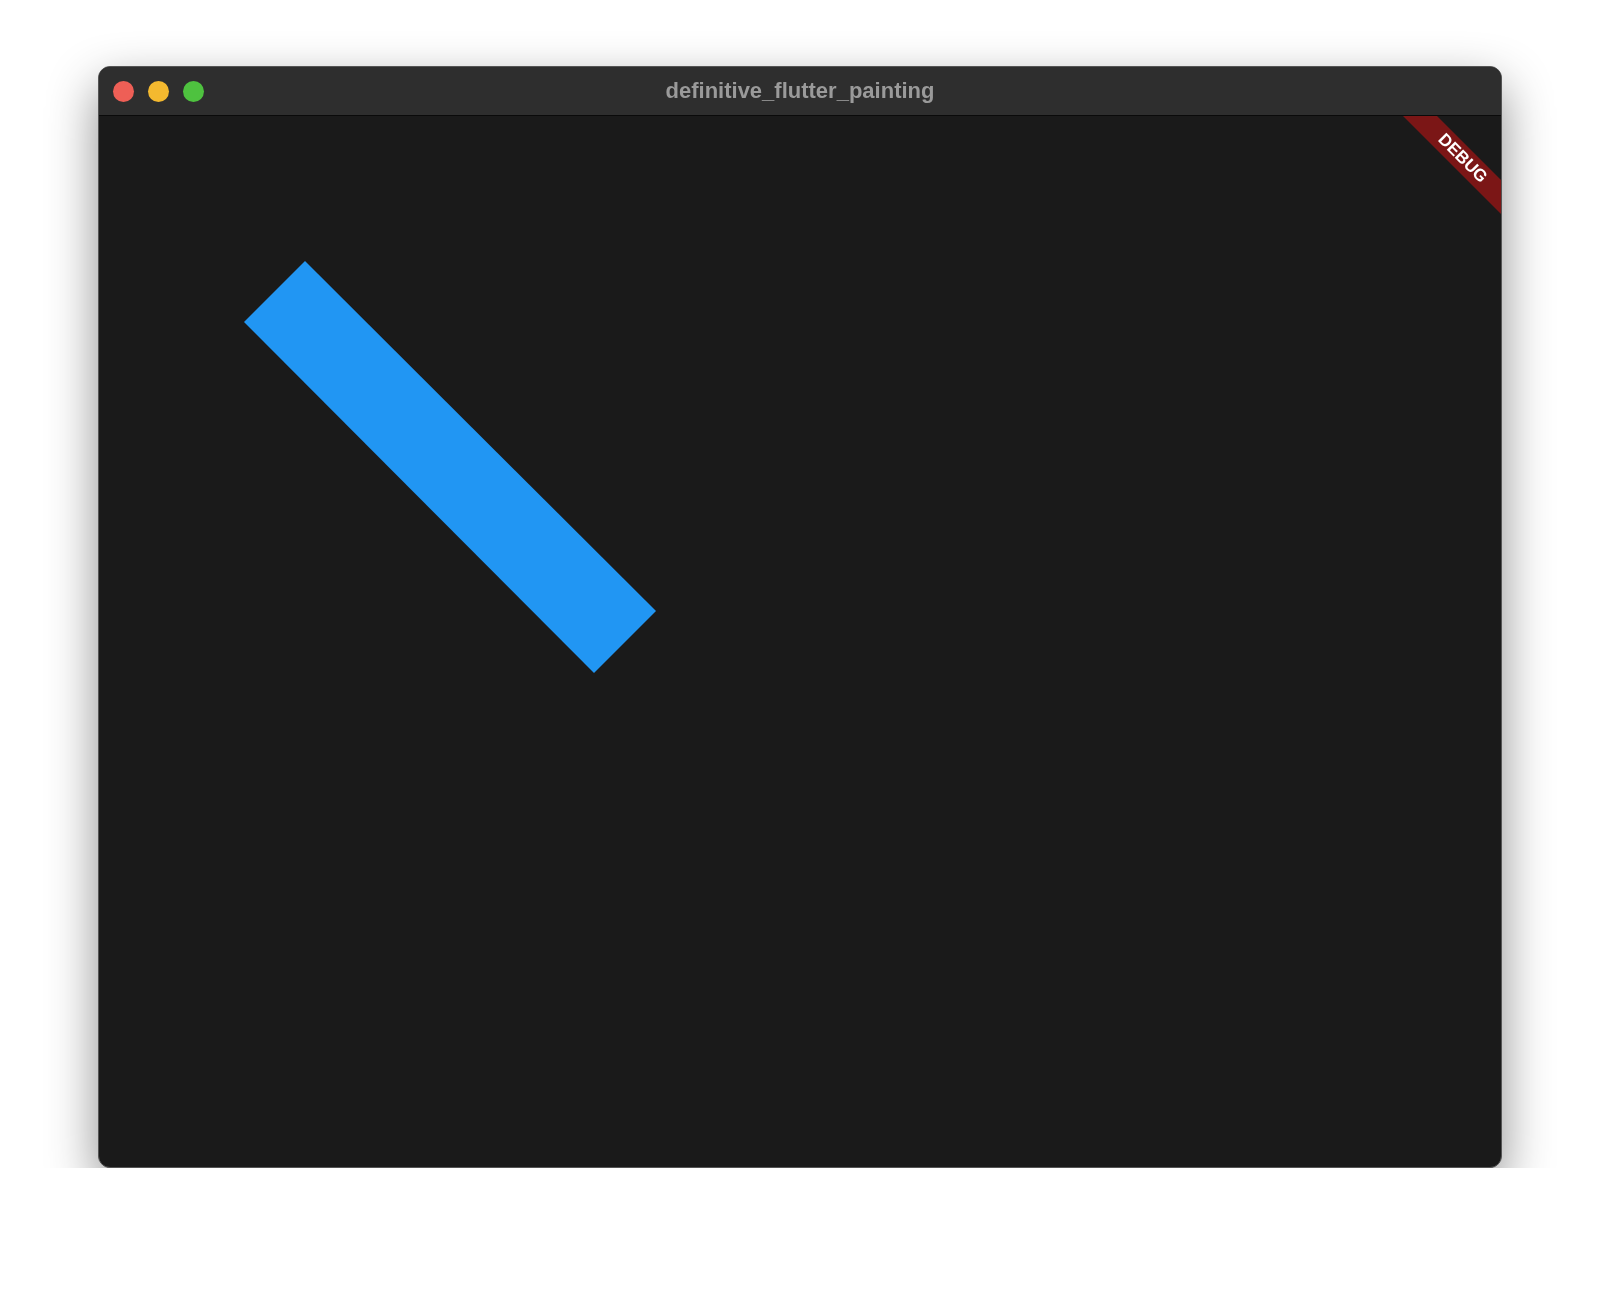  I want to click on window-title: definitive_flutter_painting, so click(800, 90).